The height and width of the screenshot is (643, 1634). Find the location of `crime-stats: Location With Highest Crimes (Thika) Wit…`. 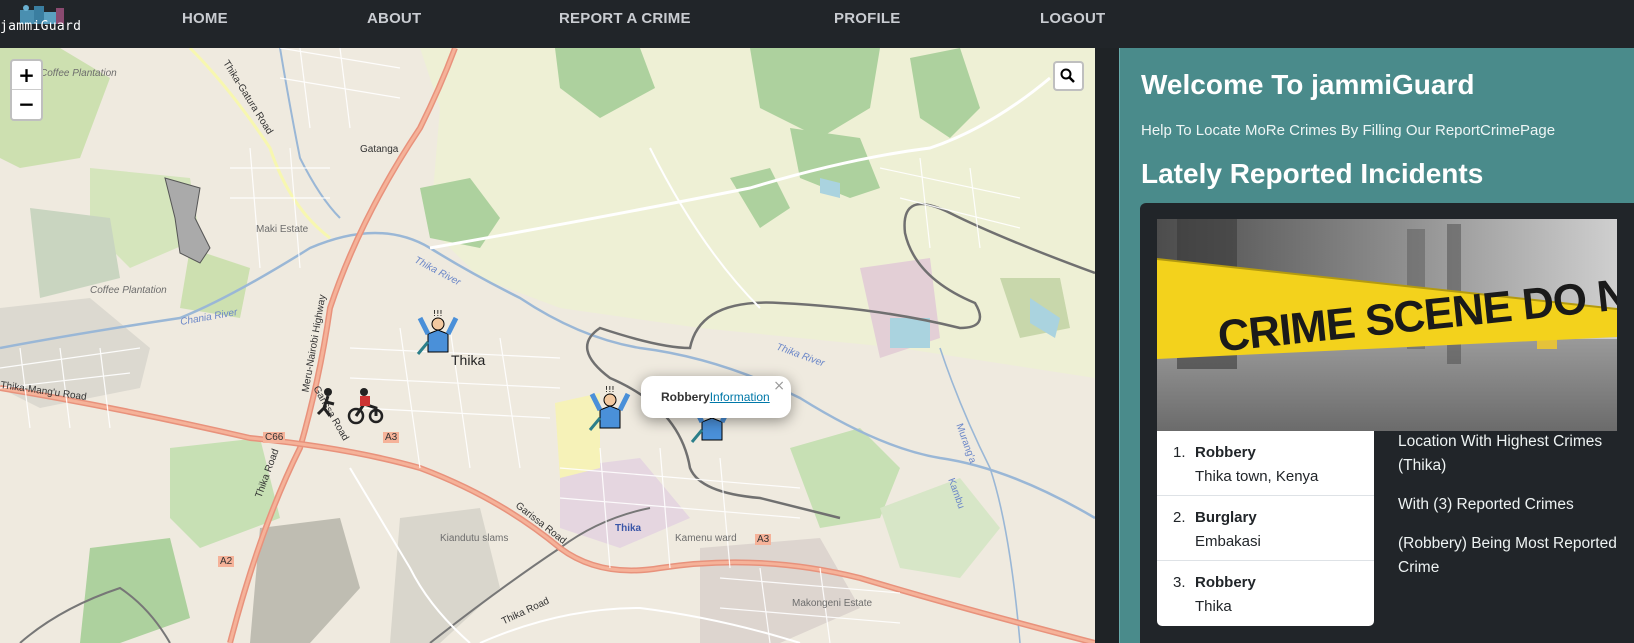

crime-stats: Location With Highest Crimes (Thika) Wit… is located at coordinates (1513, 512).